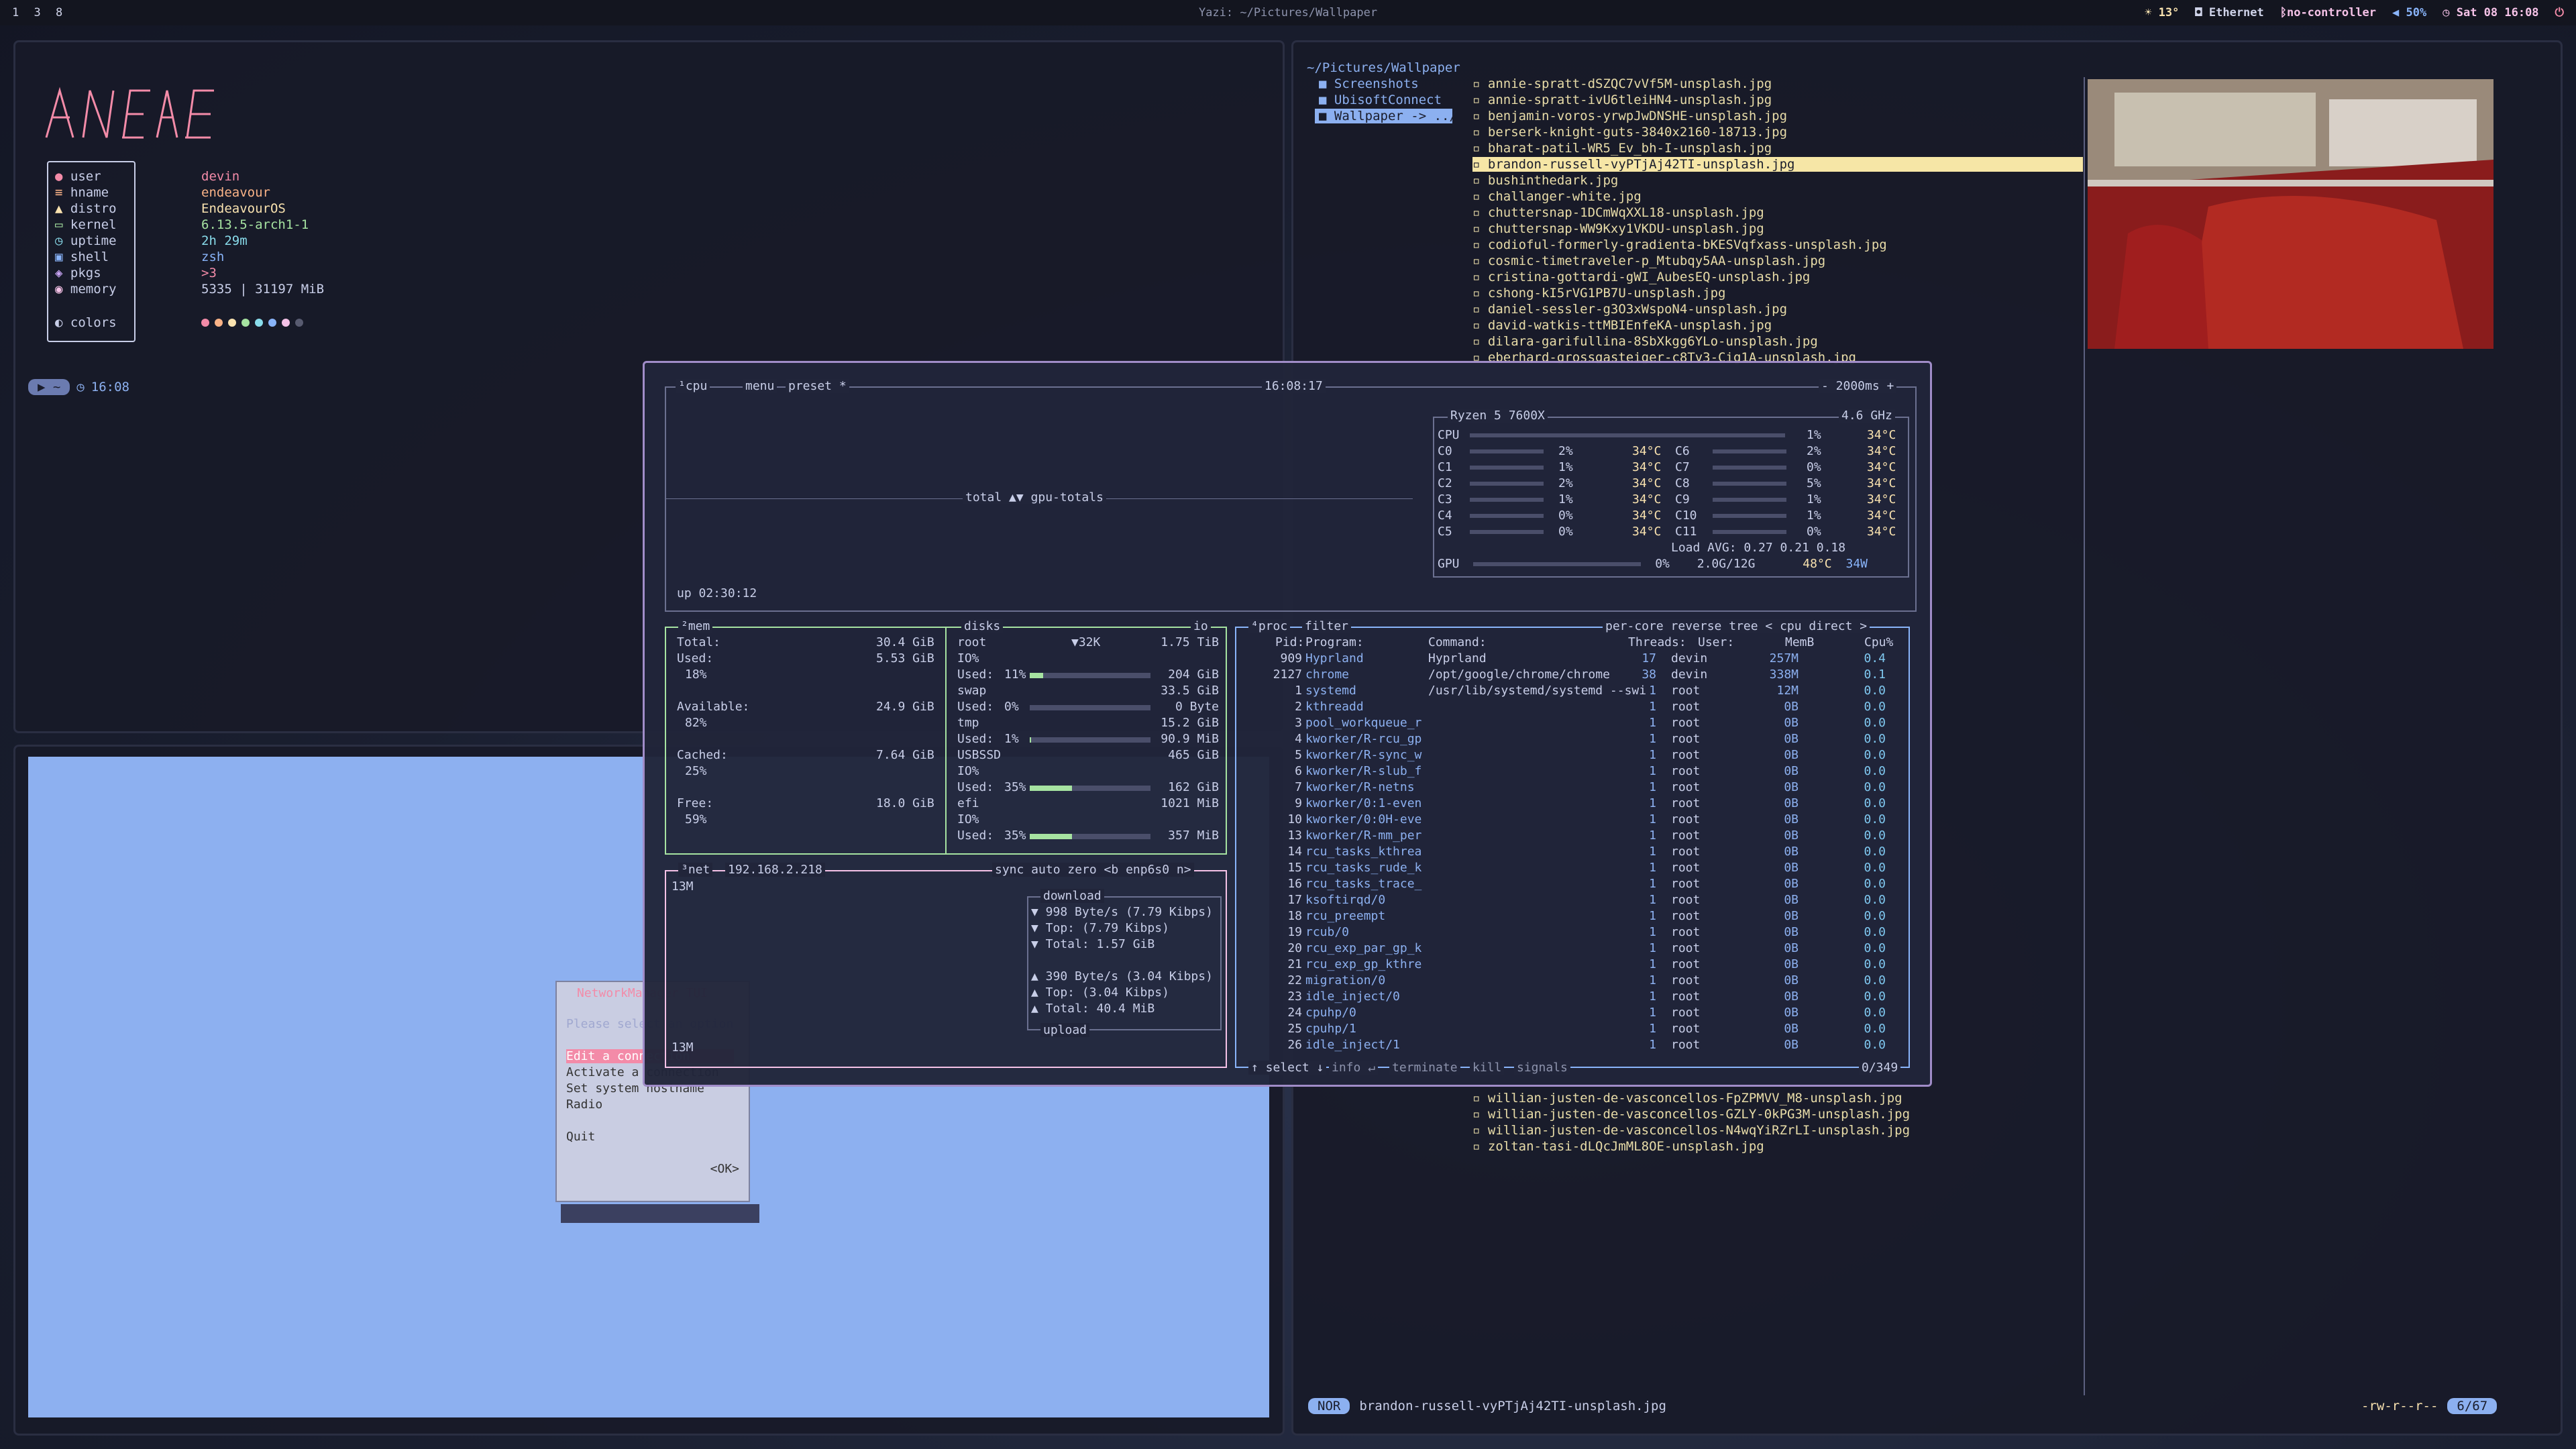 The image size is (2576, 1449). Describe the element at coordinates (59, 12) in the screenshot. I see `workspace-8: 8` at that location.